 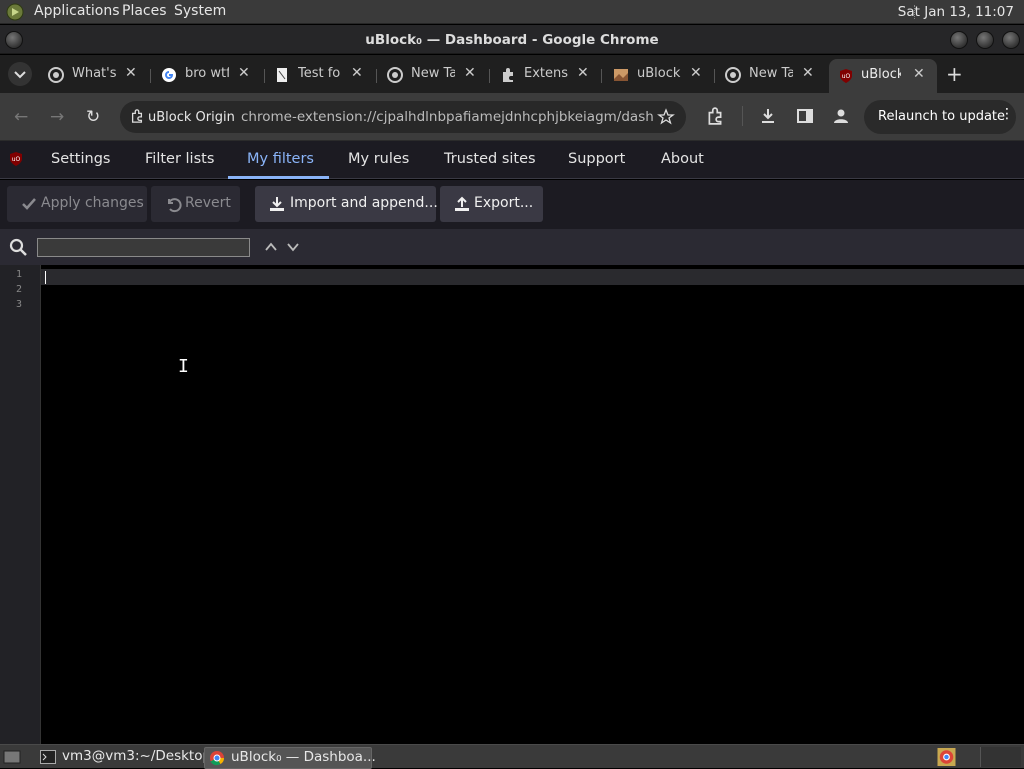 What do you see at coordinates (985, 40) in the screenshot?
I see `maximize-button` at bounding box center [985, 40].